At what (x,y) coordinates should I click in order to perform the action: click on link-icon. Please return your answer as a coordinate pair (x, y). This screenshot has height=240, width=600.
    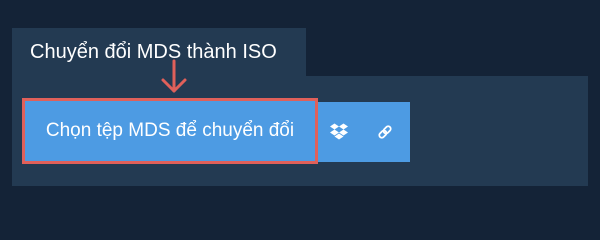
    Looking at the image, I should click on (385, 132).